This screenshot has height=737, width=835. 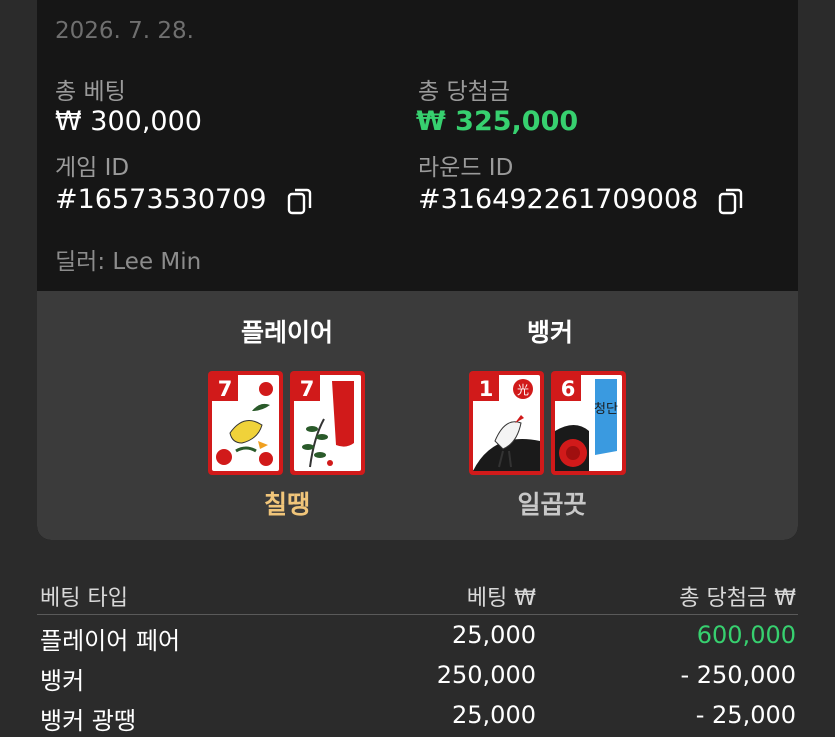 What do you see at coordinates (327, 423) in the screenshot?
I see `player-card-2: 7` at bounding box center [327, 423].